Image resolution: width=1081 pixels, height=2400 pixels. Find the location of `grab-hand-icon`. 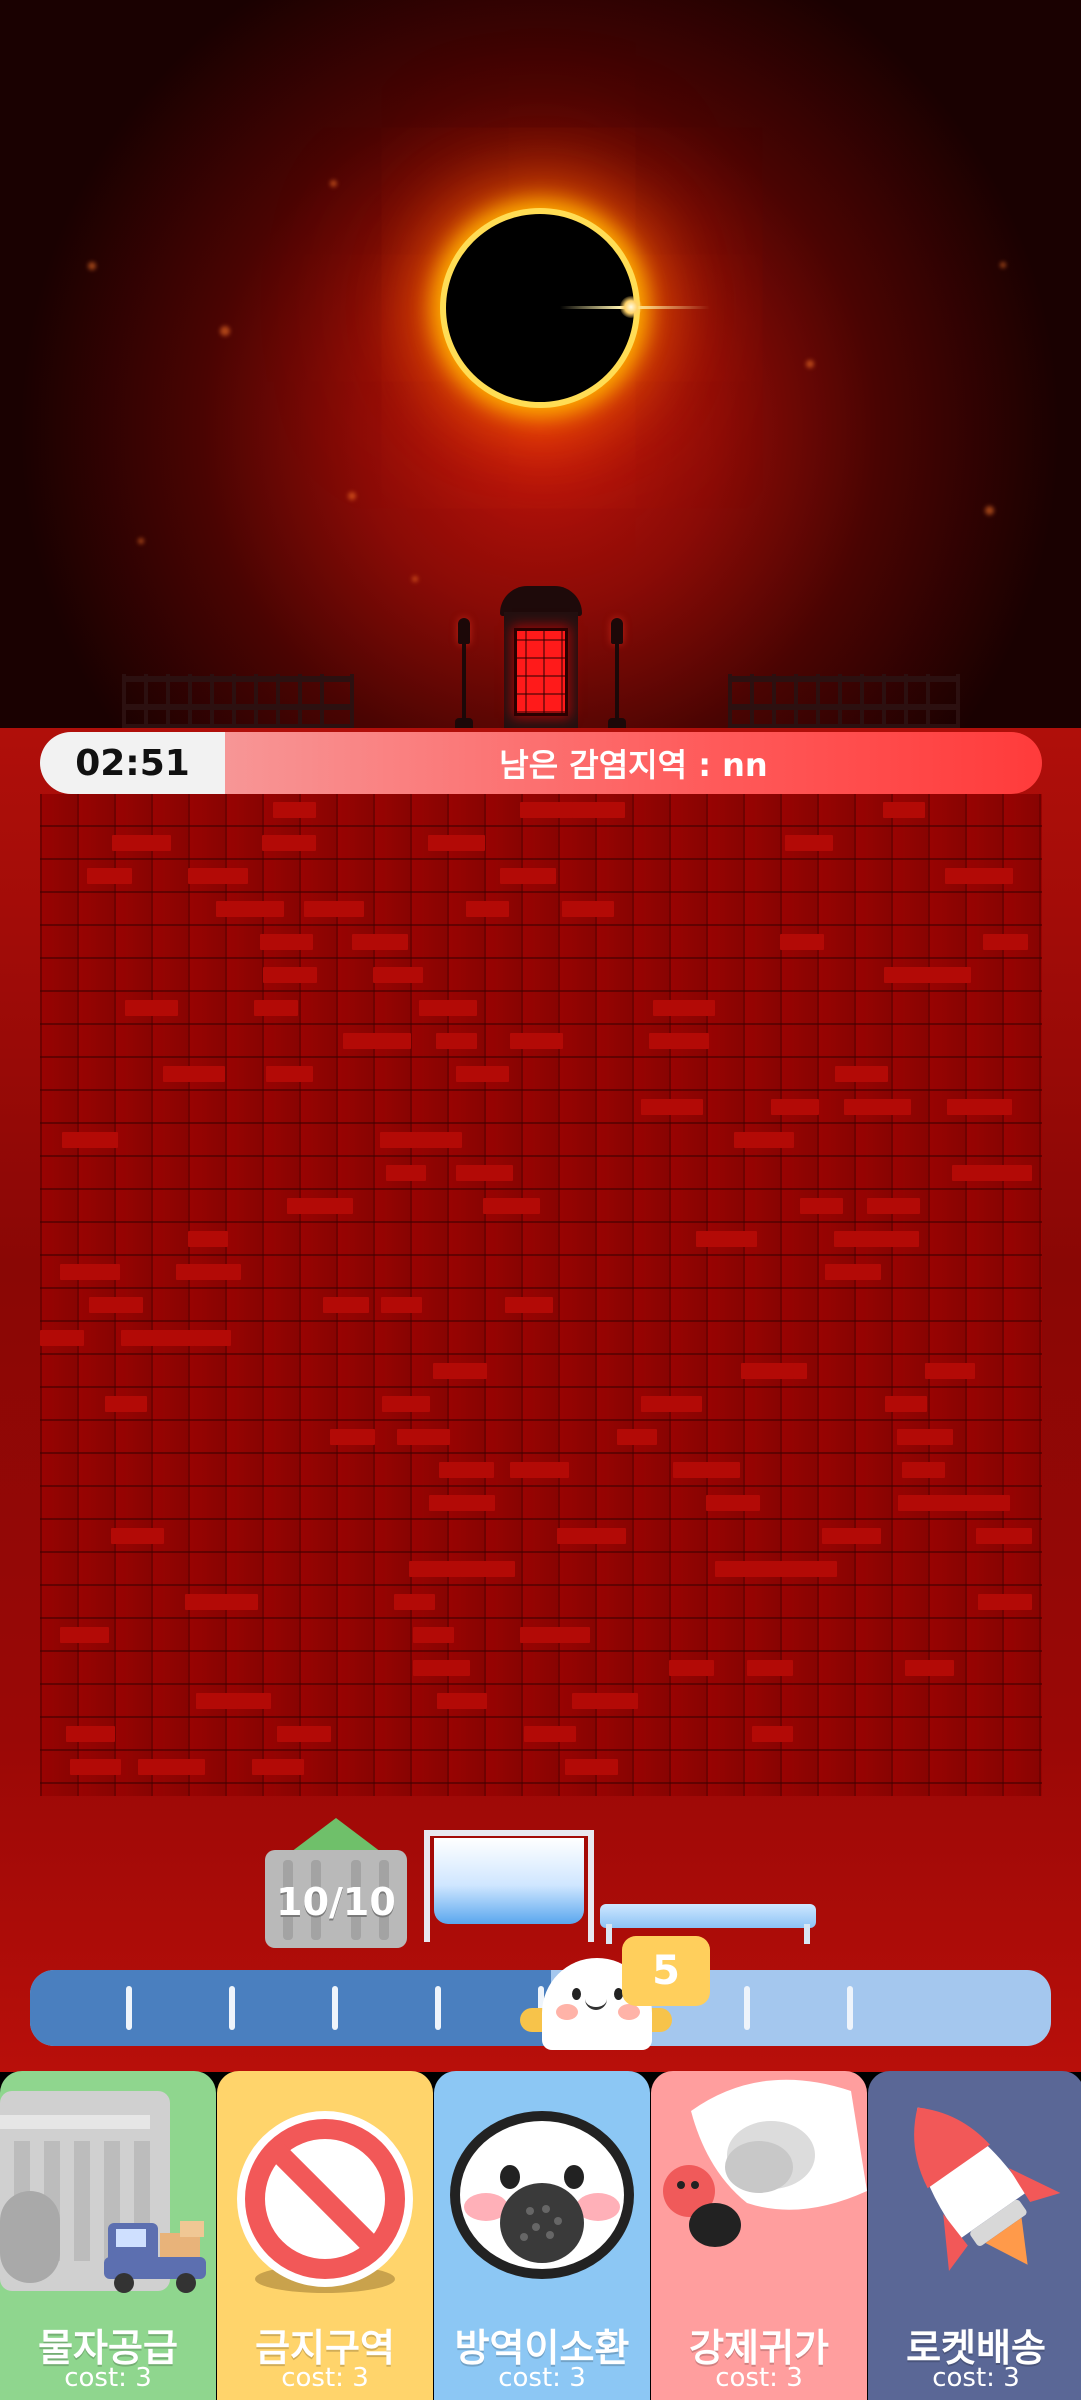

grab-hand-icon is located at coordinates (765, 2163).